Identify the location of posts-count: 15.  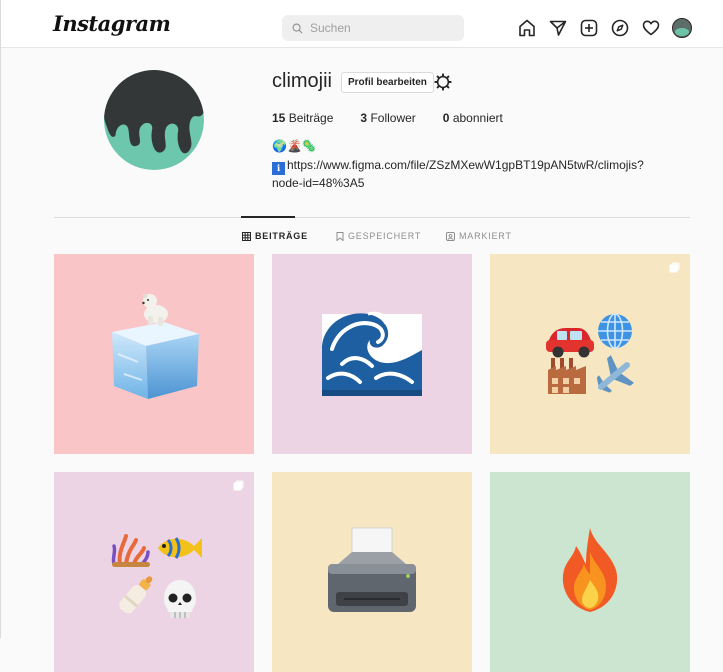
(279, 118).